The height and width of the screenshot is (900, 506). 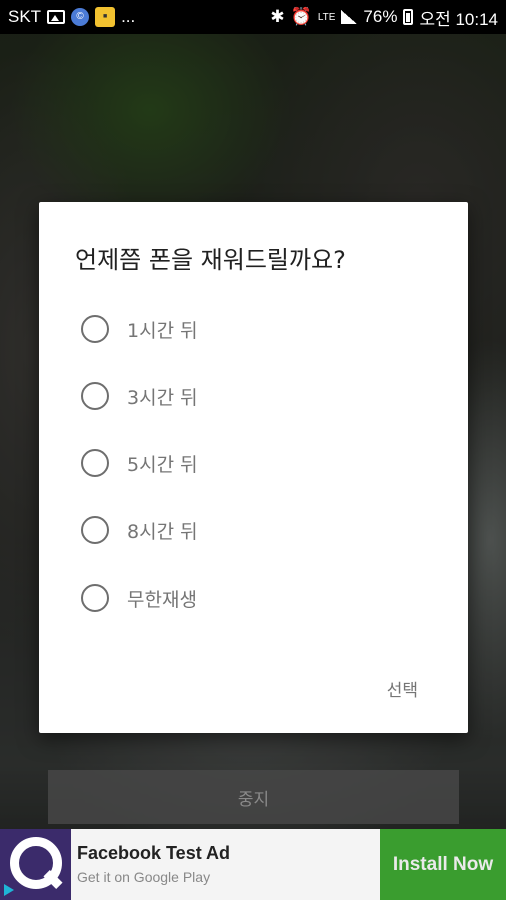 What do you see at coordinates (9, 890) in the screenshot?
I see `google-play-icon` at bounding box center [9, 890].